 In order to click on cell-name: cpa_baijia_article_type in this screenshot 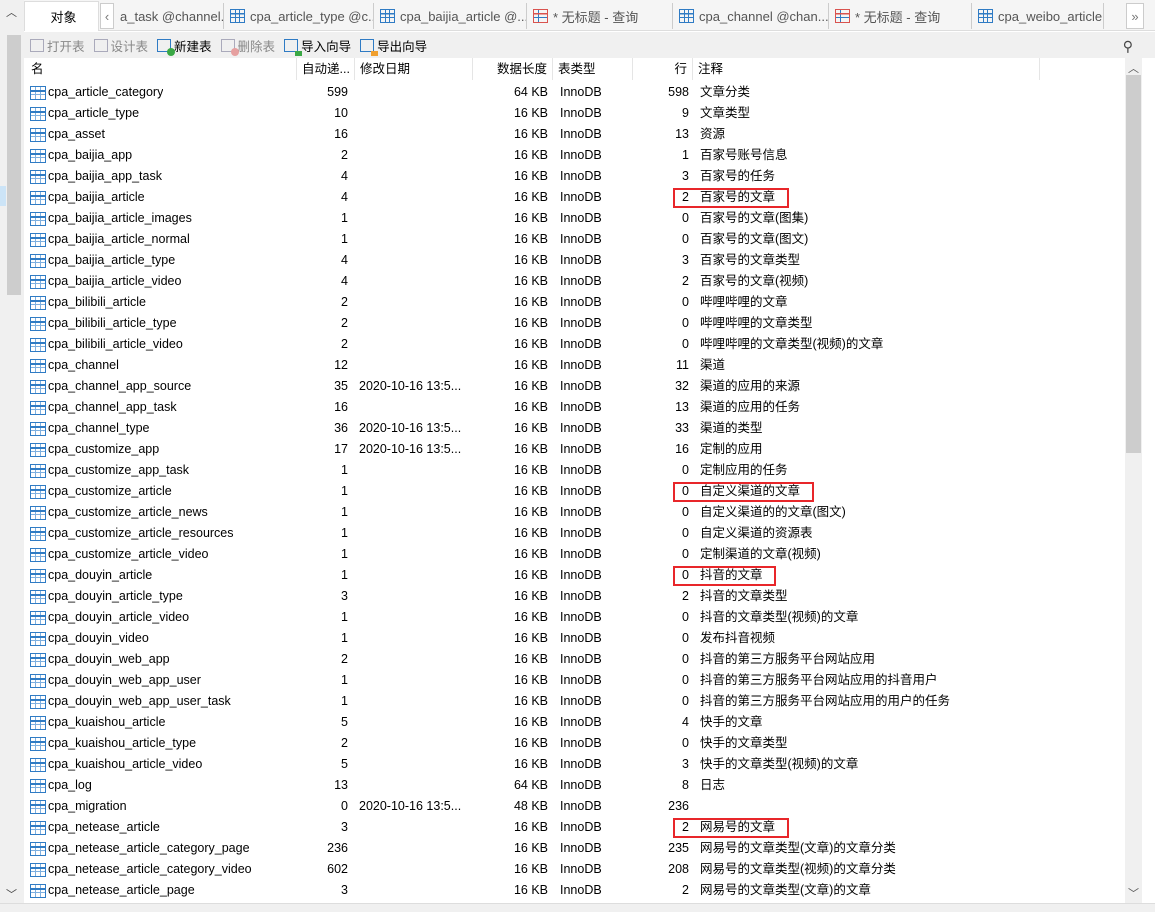, I will do `click(102, 260)`.